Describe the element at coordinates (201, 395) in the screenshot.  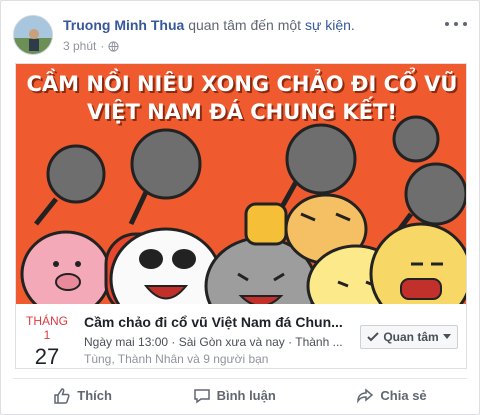
I see `comment-icon` at that location.